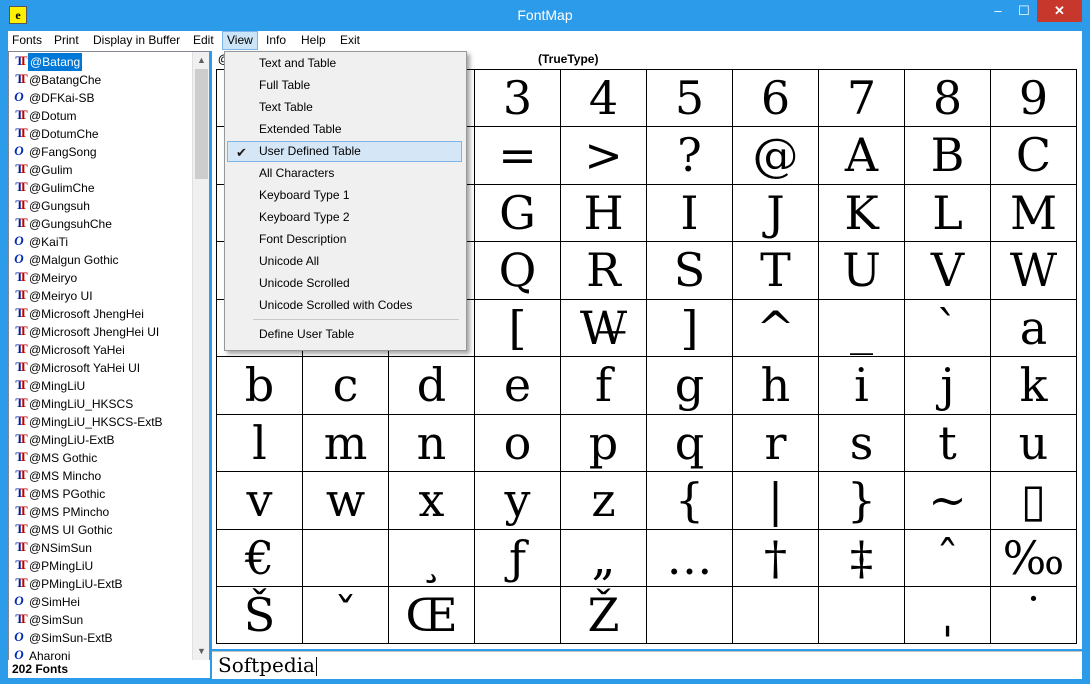  I want to click on glyph-cell: †, so click(776, 558).